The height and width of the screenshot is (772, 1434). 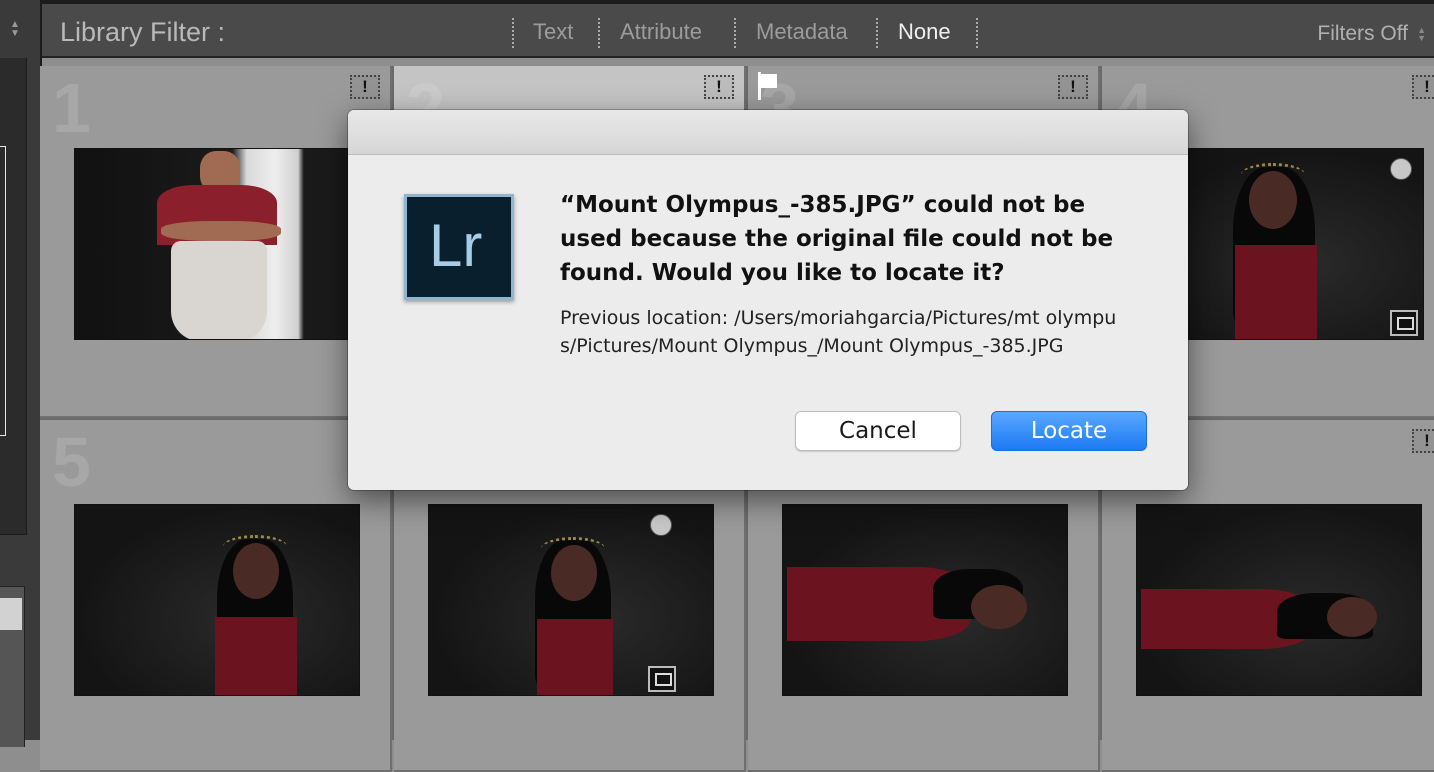 What do you see at coordinates (456, 245) in the screenshot?
I see `app-icon-label: Lr` at bounding box center [456, 245].